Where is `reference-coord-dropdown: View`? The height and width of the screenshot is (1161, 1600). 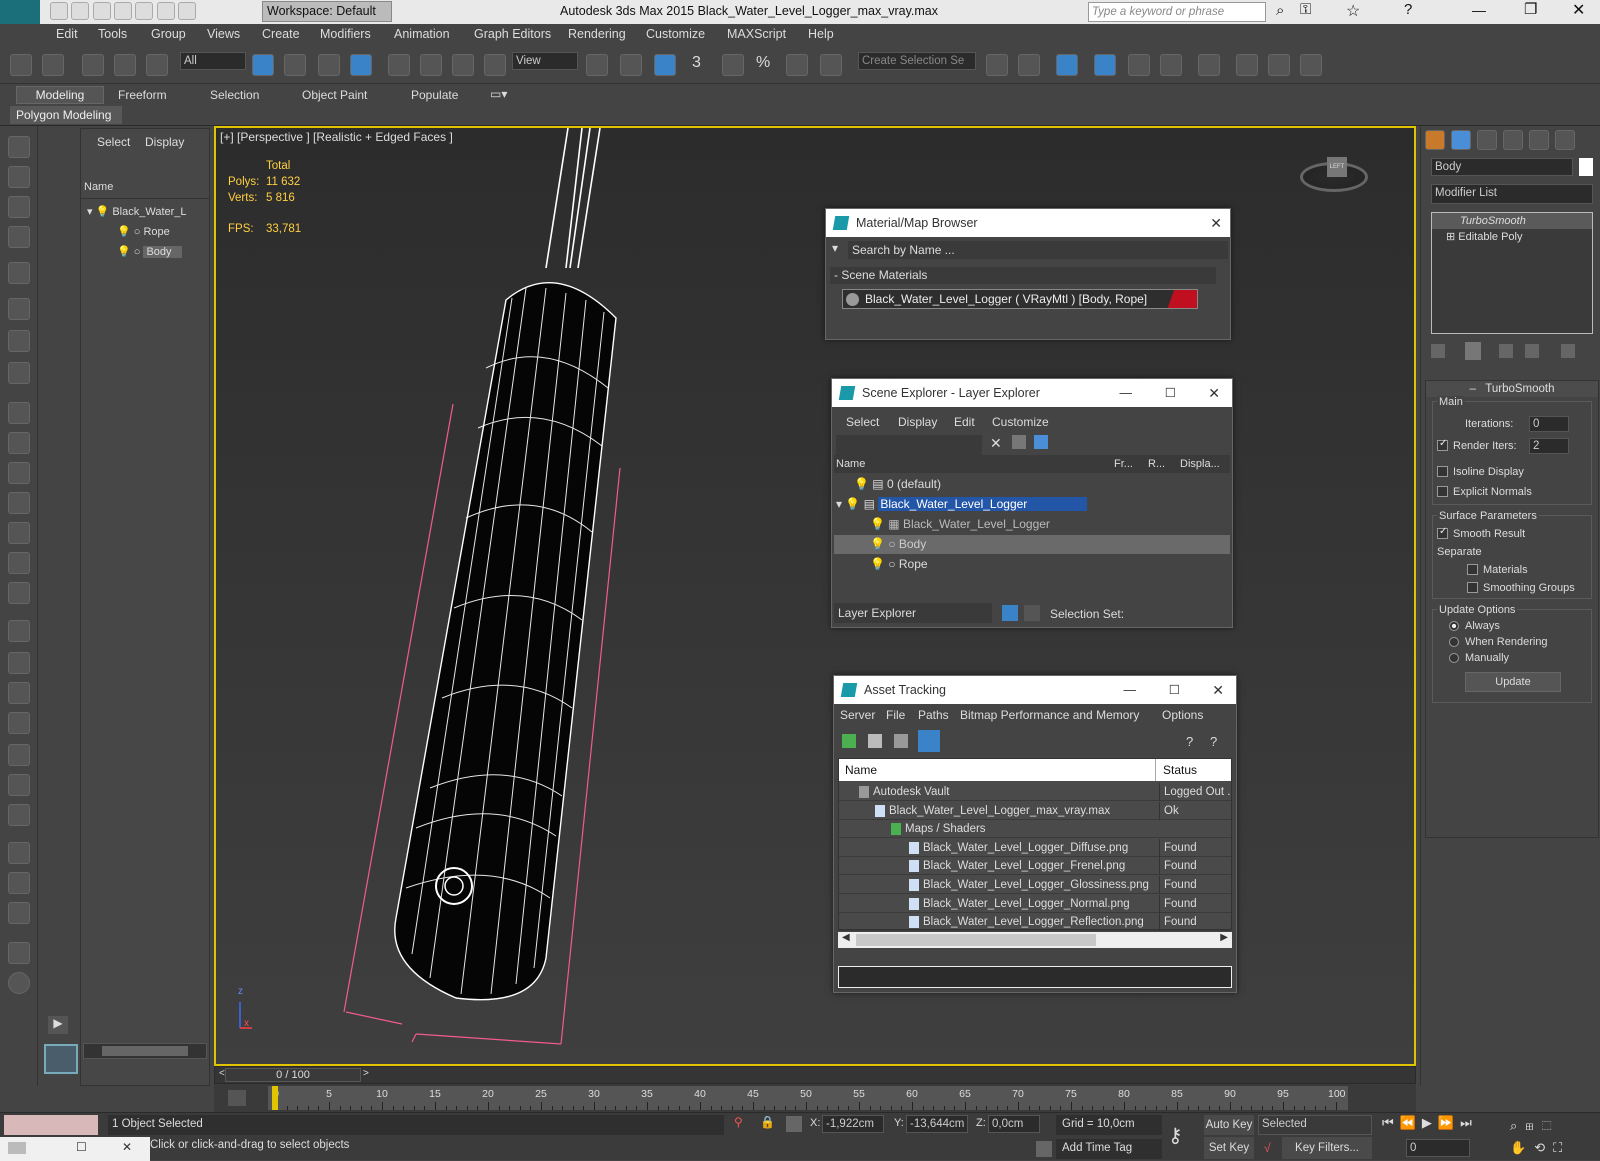
reference-coord-dropdown: View is located at coordinates (545, 61).